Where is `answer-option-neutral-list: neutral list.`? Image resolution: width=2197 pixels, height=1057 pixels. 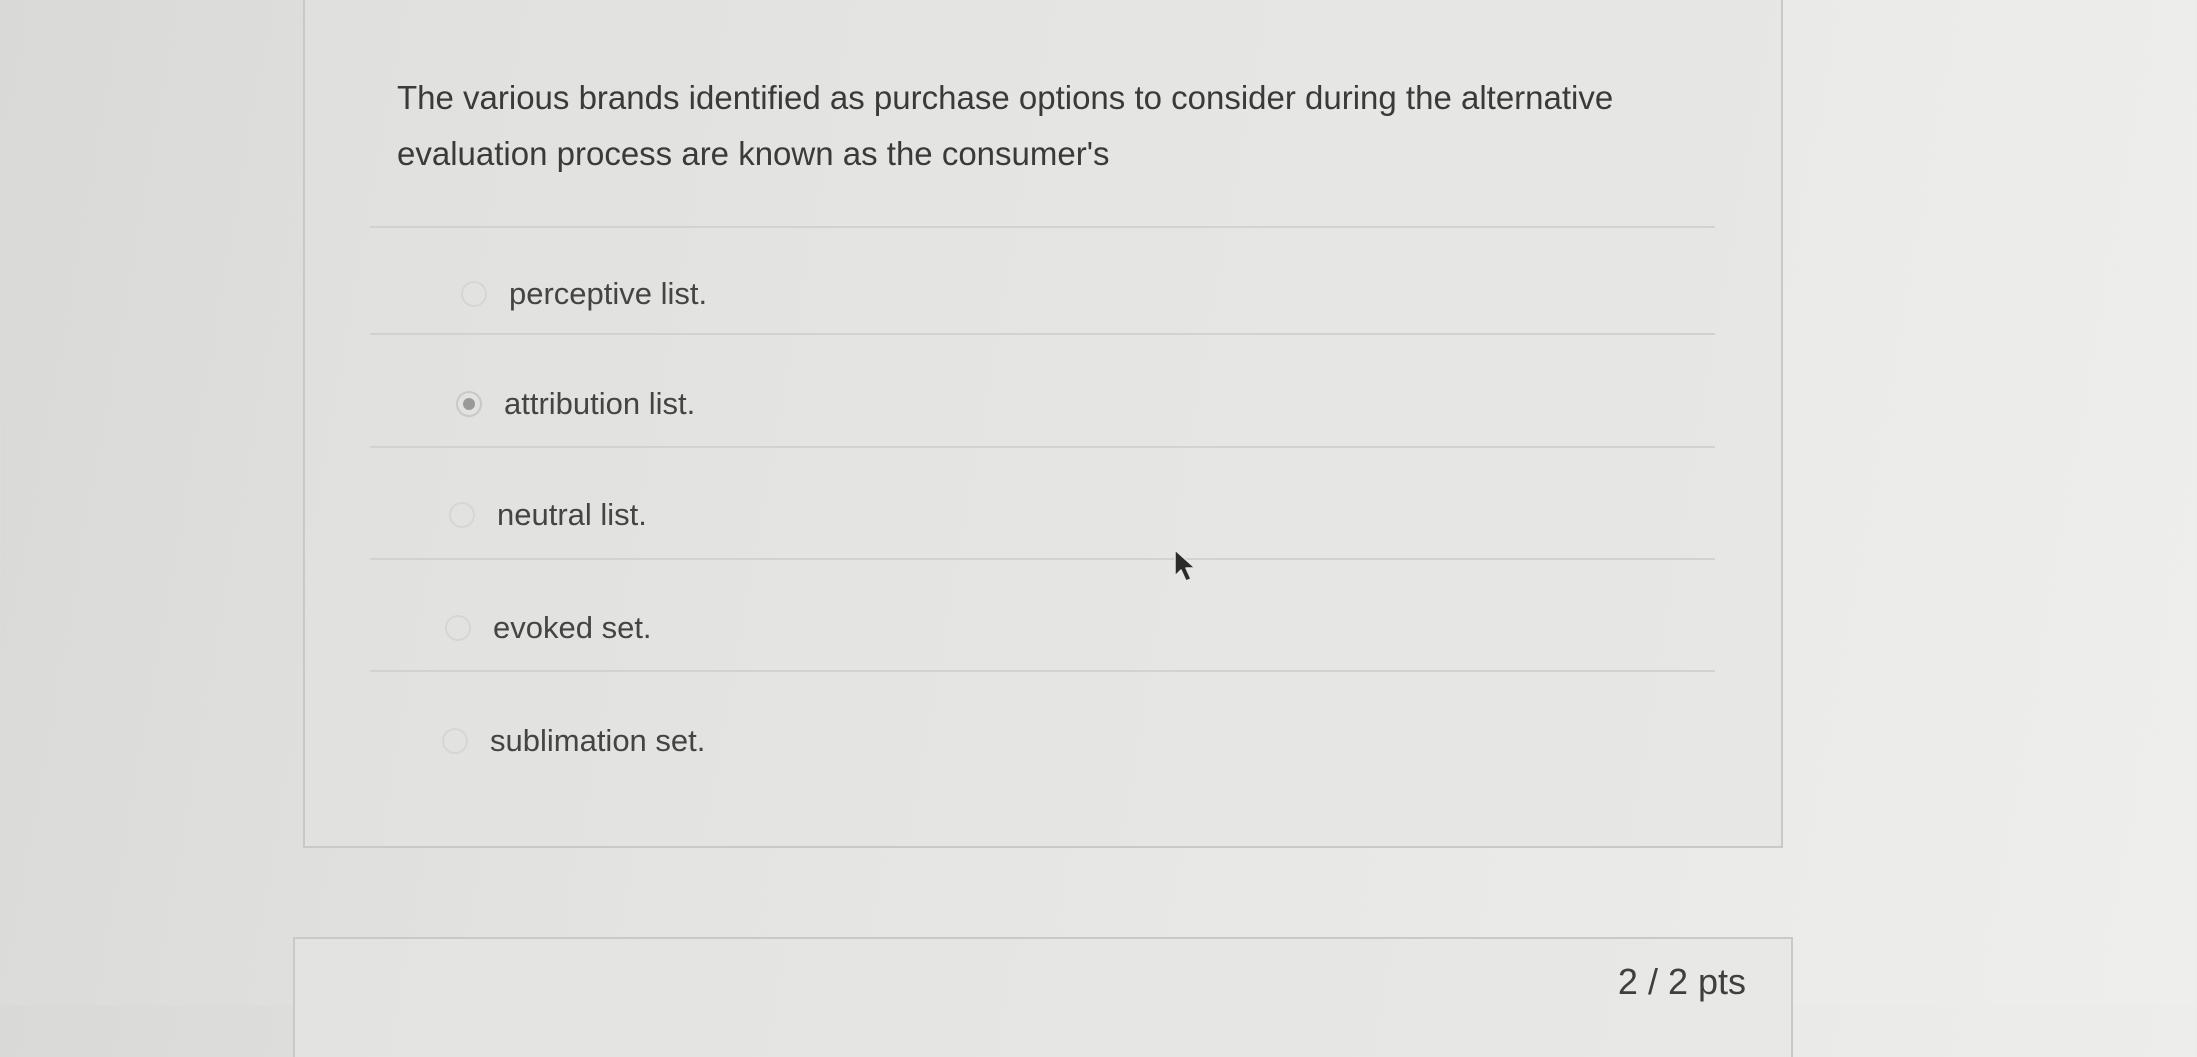 answer-option-neutral-list: neutral list. is located at coordinates (548, 515).